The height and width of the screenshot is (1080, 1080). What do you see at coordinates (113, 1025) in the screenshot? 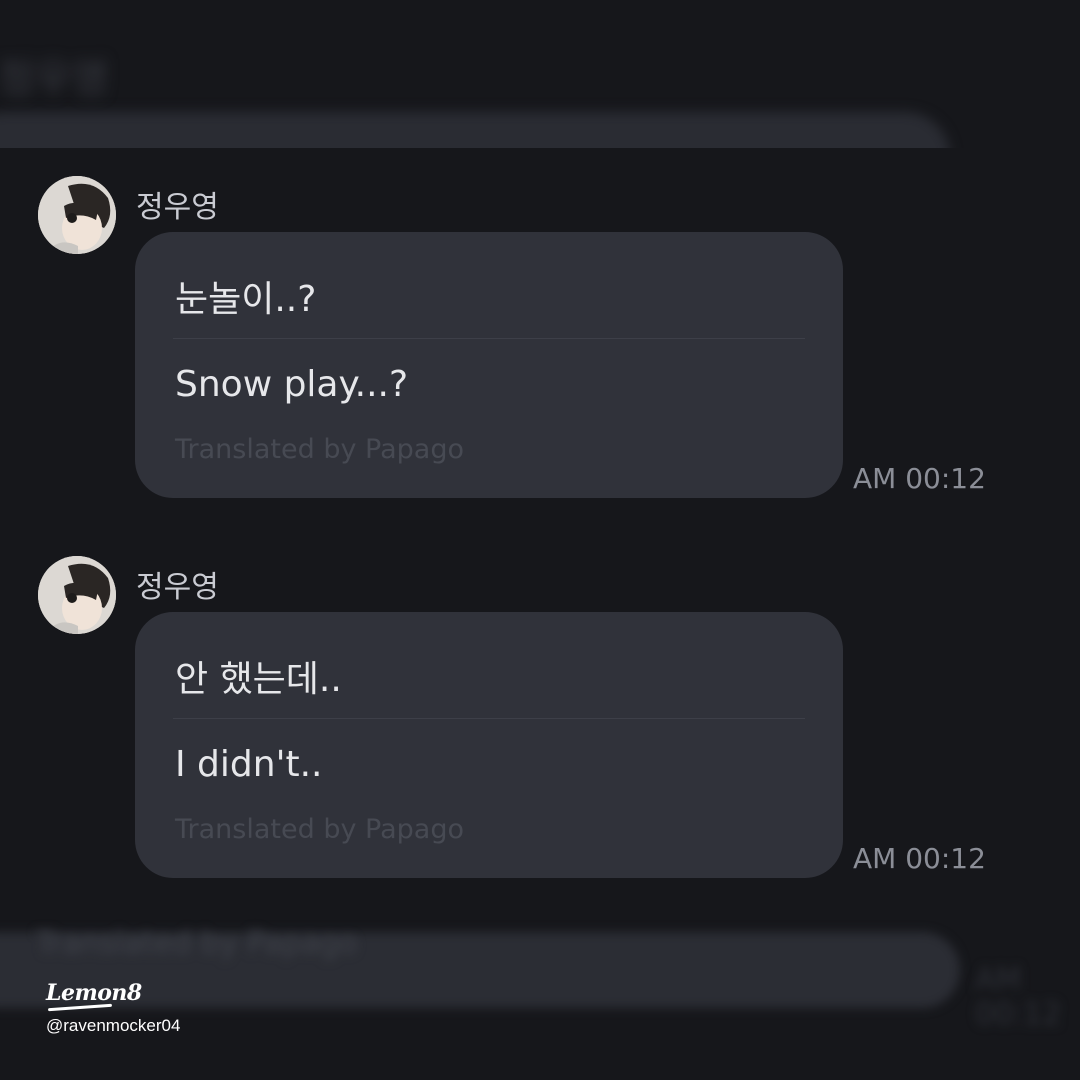
I see `watermark-handle: @ravenmocker04` at bounding box center [113, 1025].